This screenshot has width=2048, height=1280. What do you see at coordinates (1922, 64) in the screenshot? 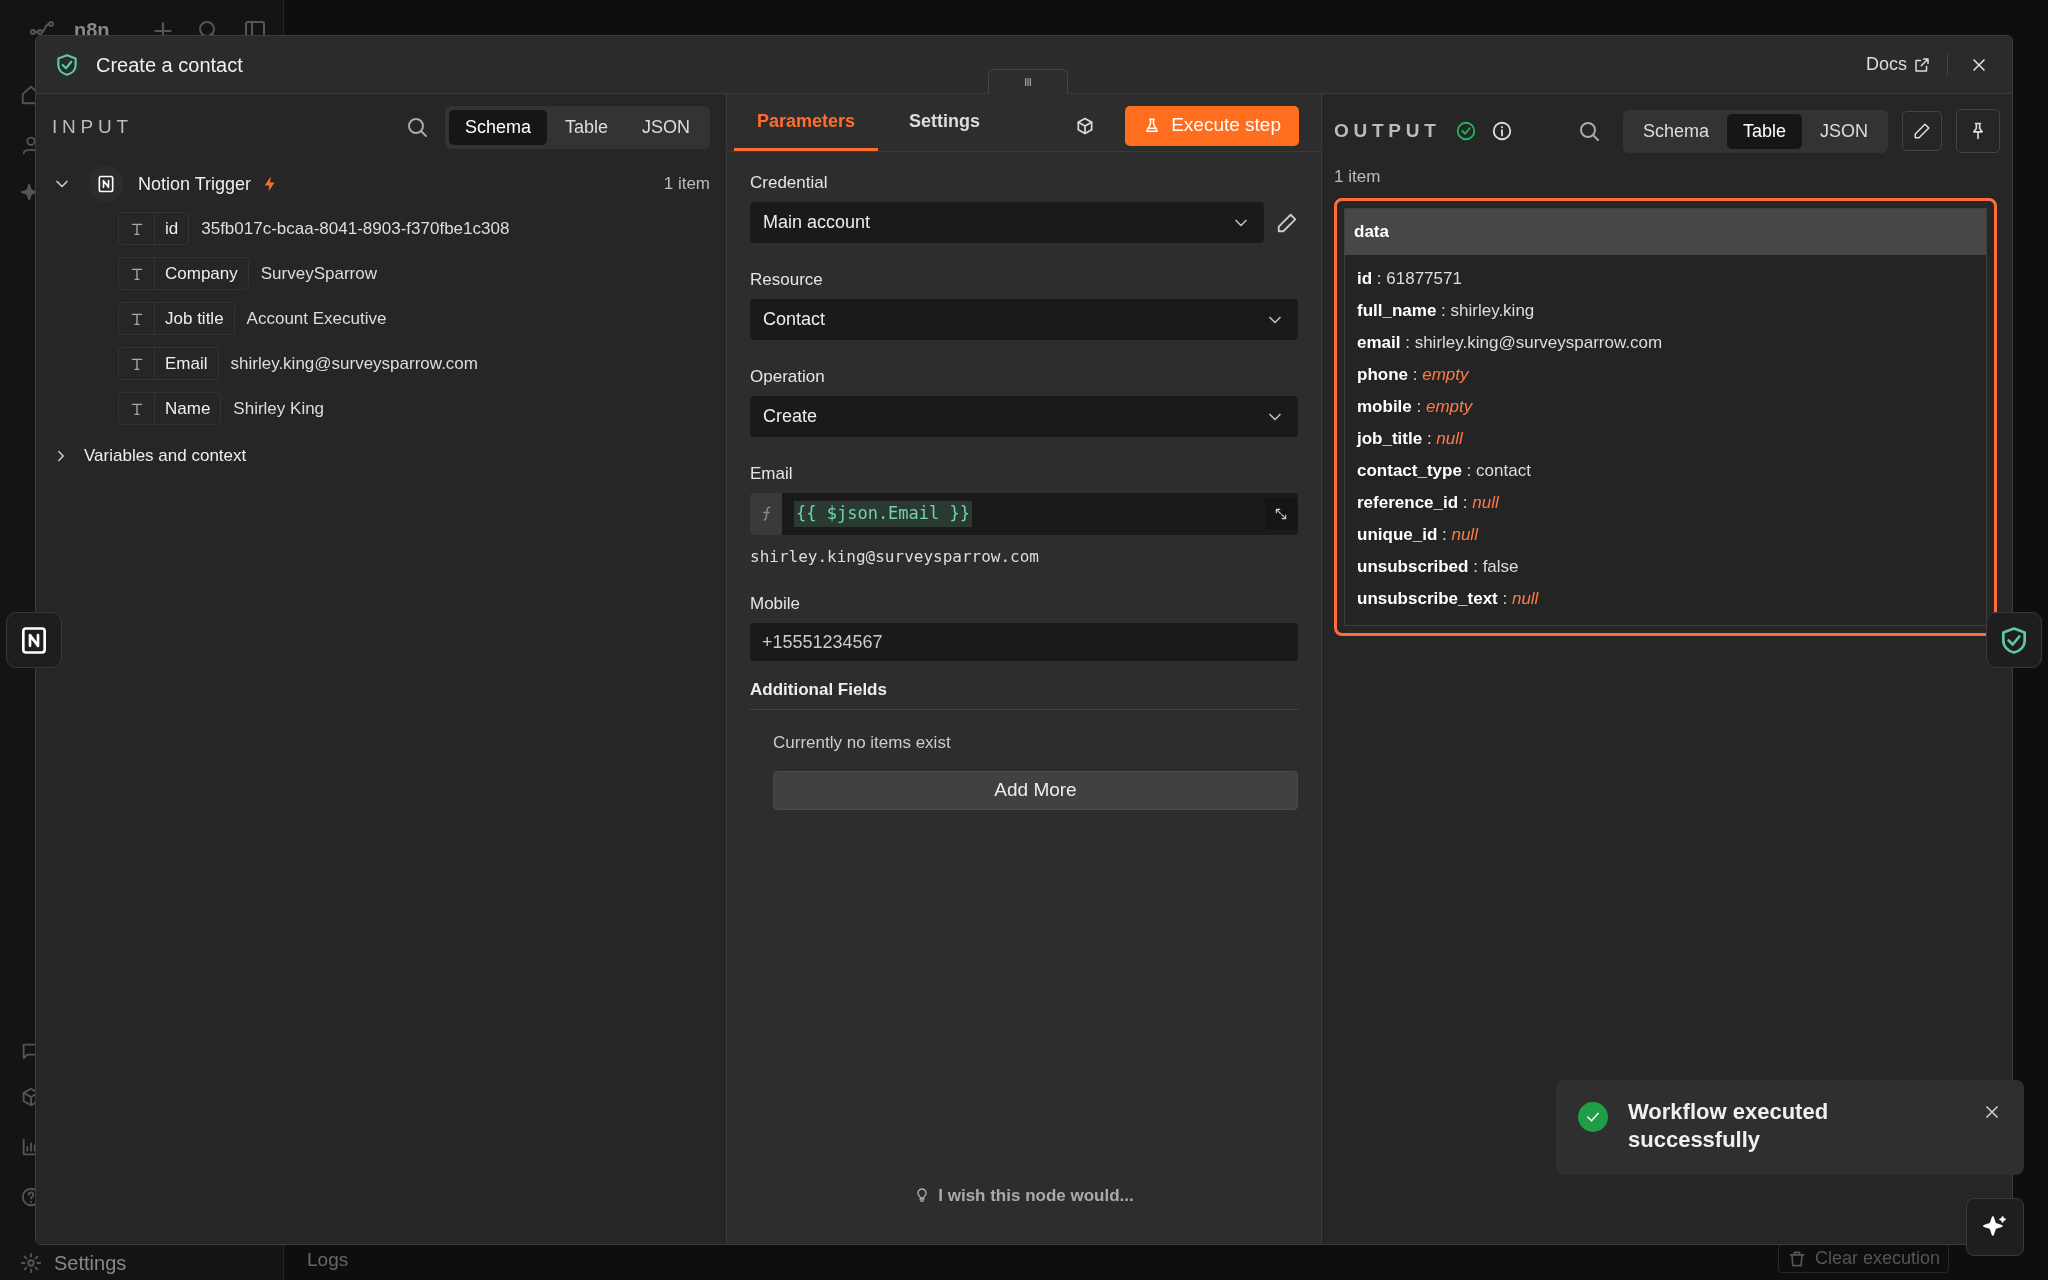
I see `external-link-icon` at bounding box center [1922, 64].